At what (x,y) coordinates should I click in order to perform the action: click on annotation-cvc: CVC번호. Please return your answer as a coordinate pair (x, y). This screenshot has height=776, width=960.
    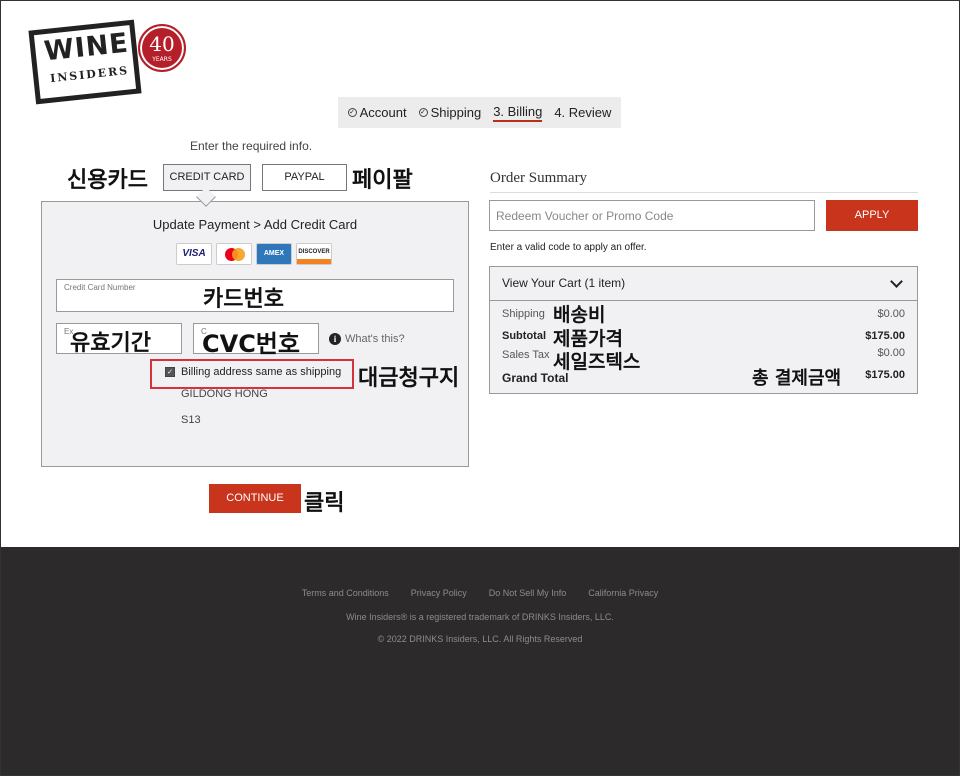
    Looking at the image, I should click on (251, 344).